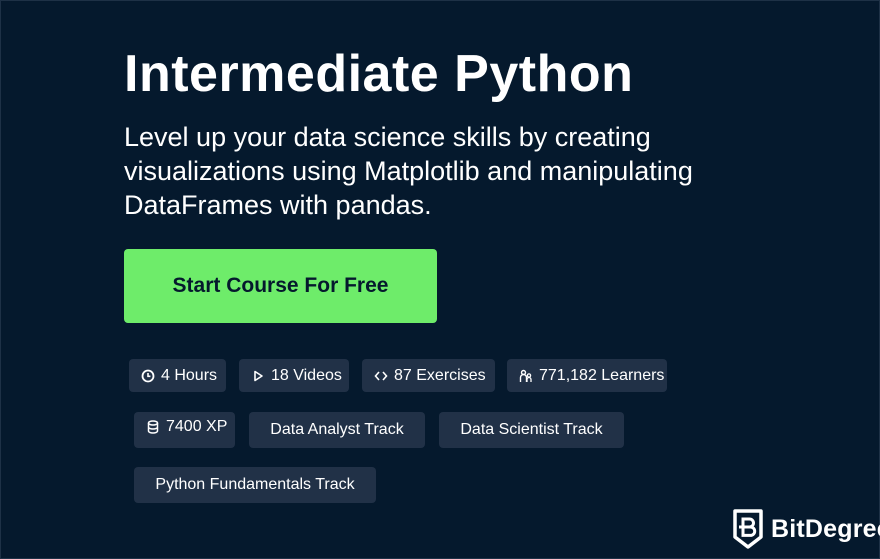  I want to click on stat-label: 7400 XP, so click(197, 426).